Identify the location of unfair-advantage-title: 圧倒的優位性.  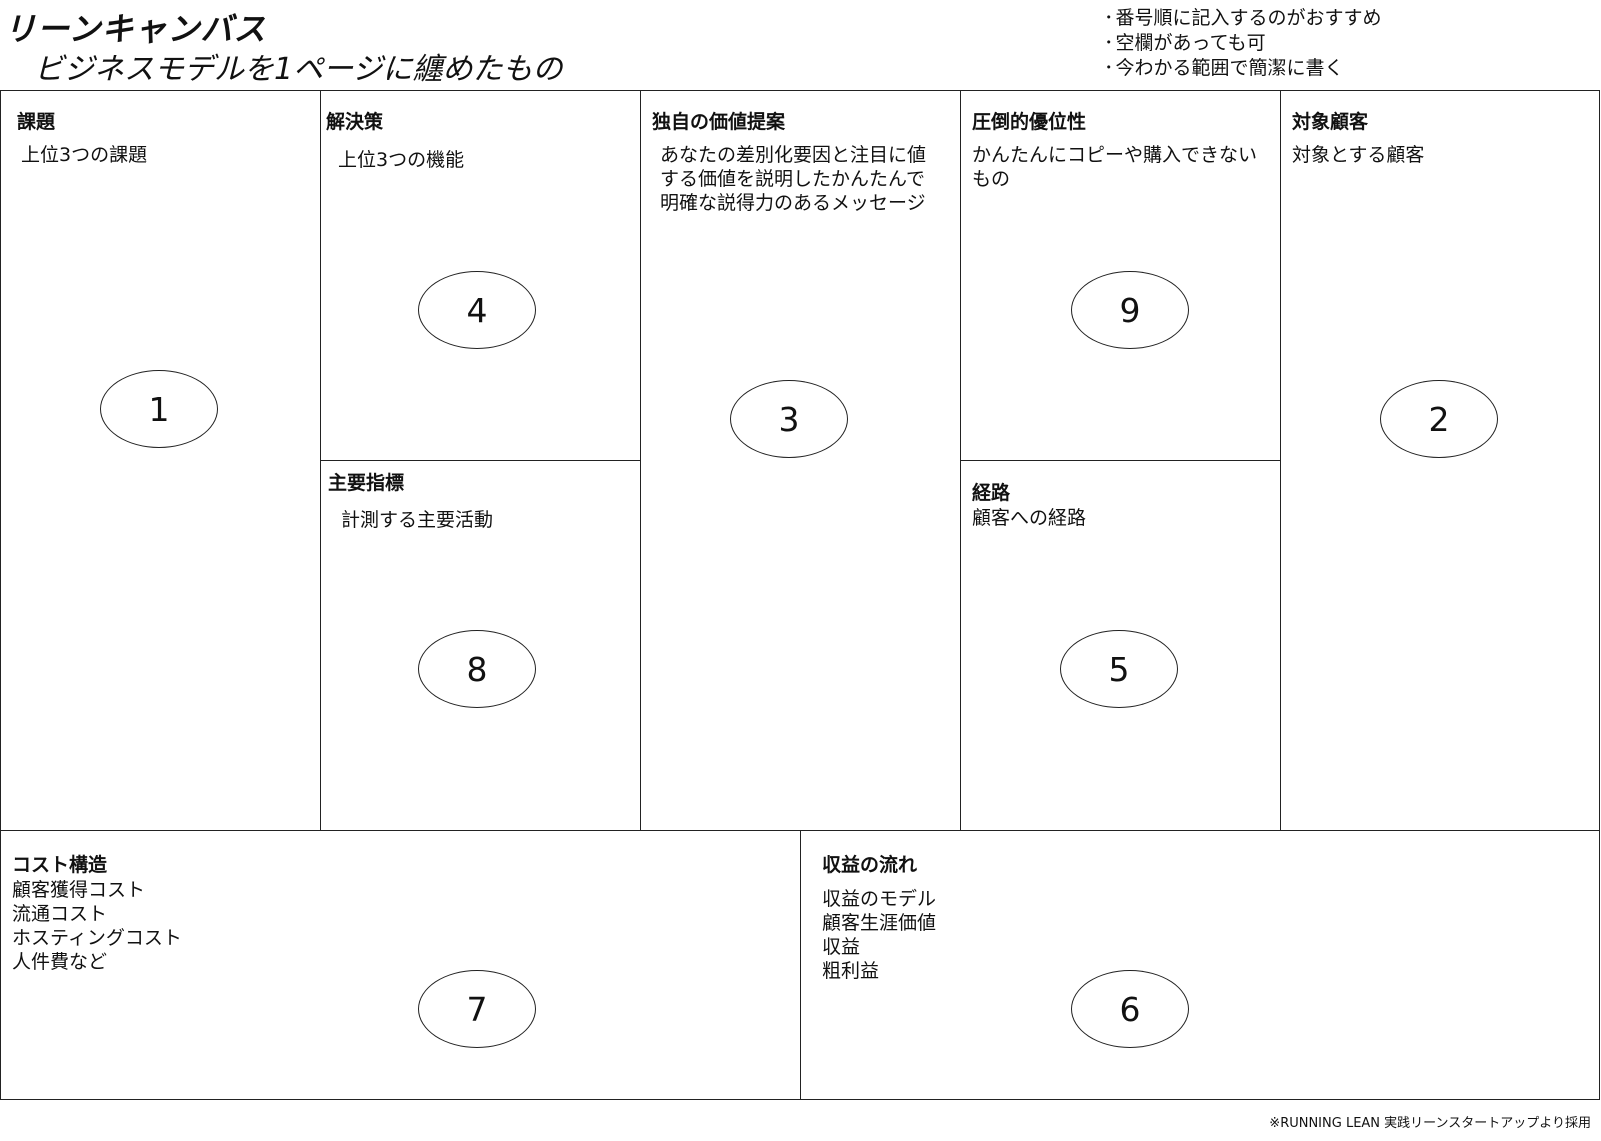
(1029, 122).